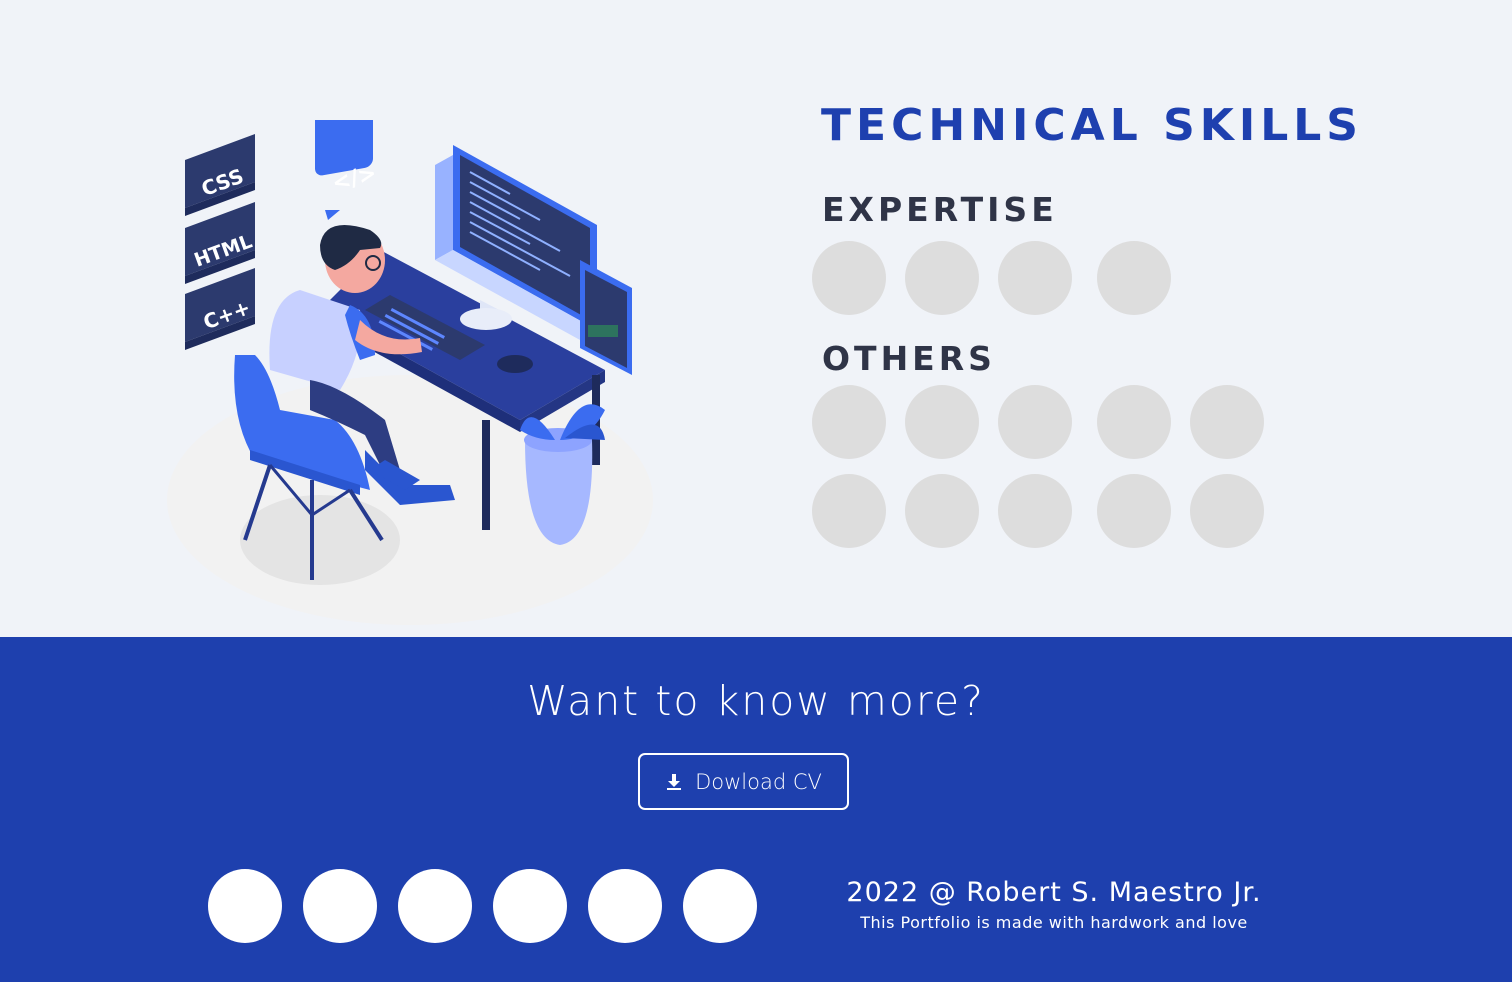  I want to click on download-cv-button: Dowload CV, so click(743, 781).